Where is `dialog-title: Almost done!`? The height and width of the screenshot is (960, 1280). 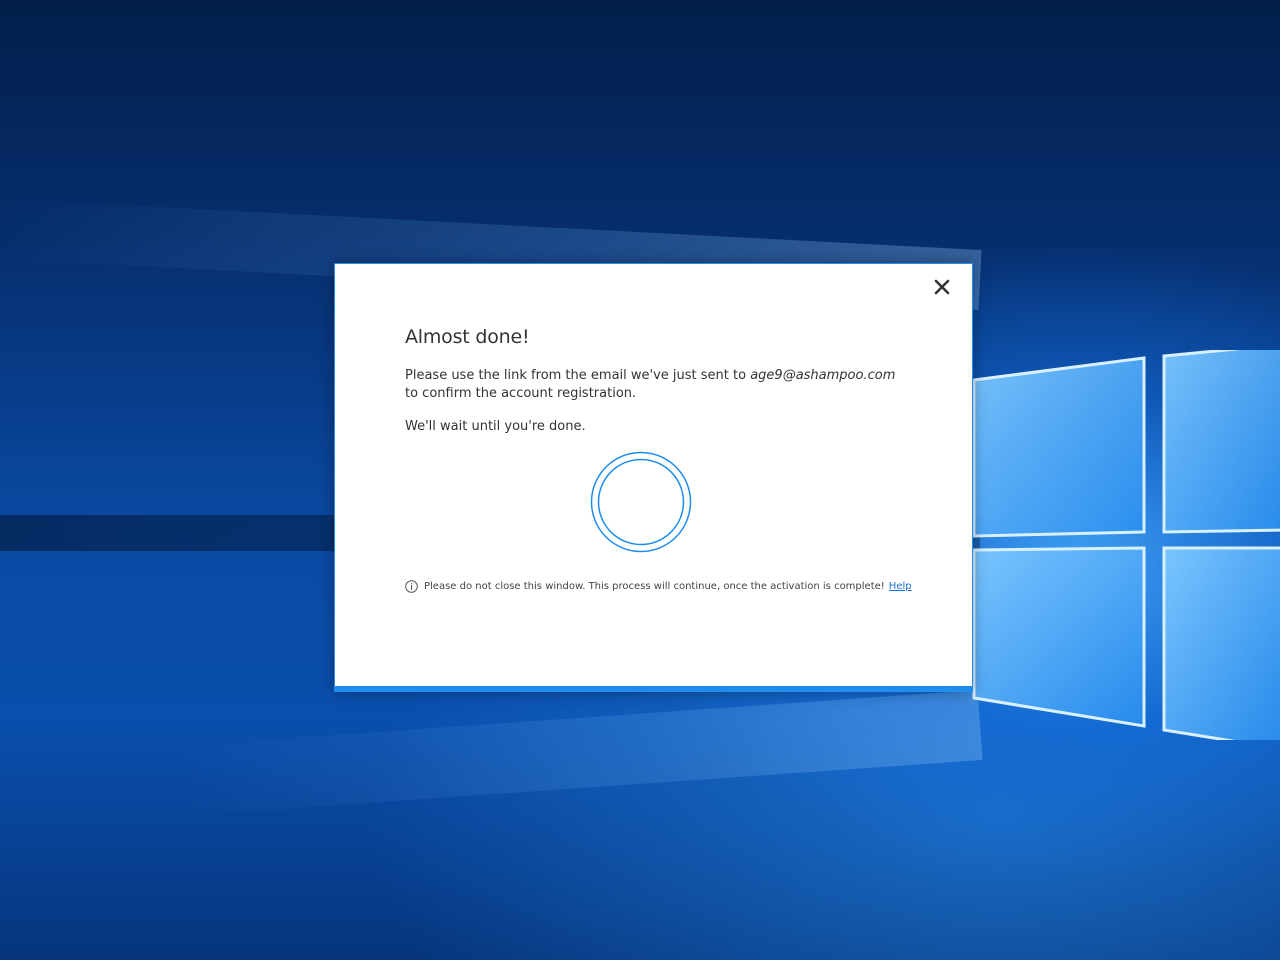
dialog-title: Almost done! is located at coordinates (467, 337).